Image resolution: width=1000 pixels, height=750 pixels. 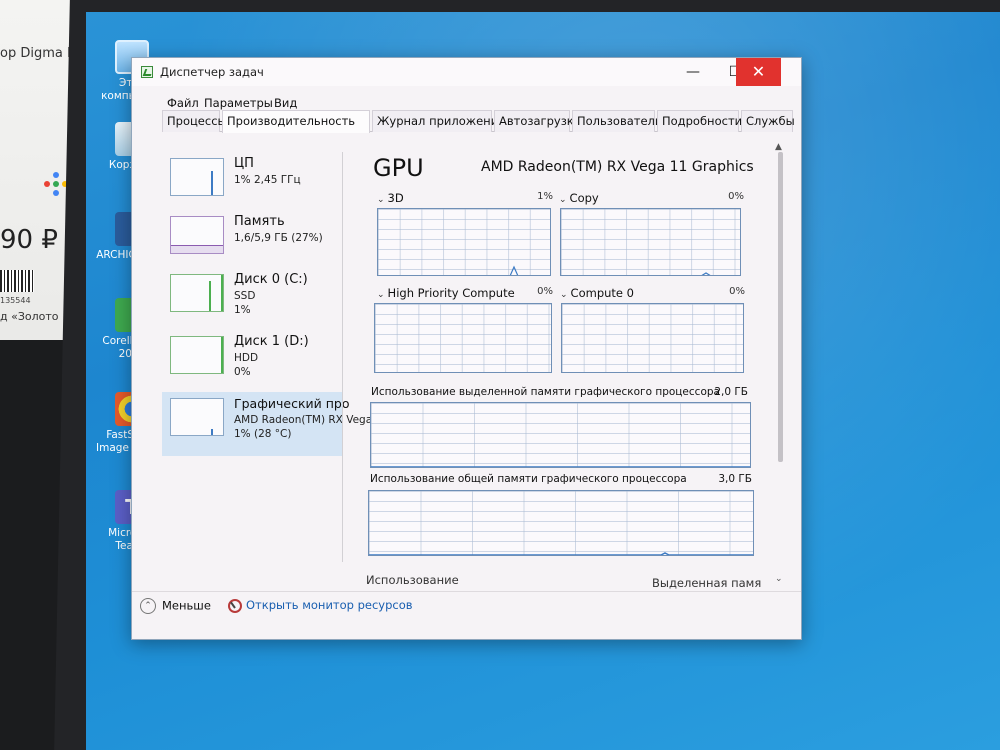 What do you see at coordinates (263, 434) in the screenshot?
I see `resource-detail: 1% (28 °C)` at bounding box center [263, 434].